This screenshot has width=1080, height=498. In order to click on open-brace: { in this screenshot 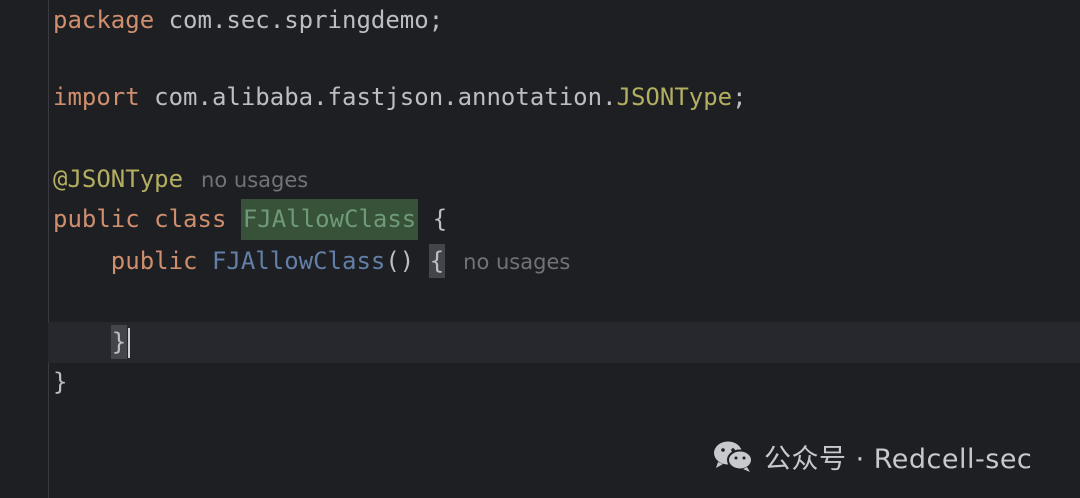, I will do `click(433, 219)`.